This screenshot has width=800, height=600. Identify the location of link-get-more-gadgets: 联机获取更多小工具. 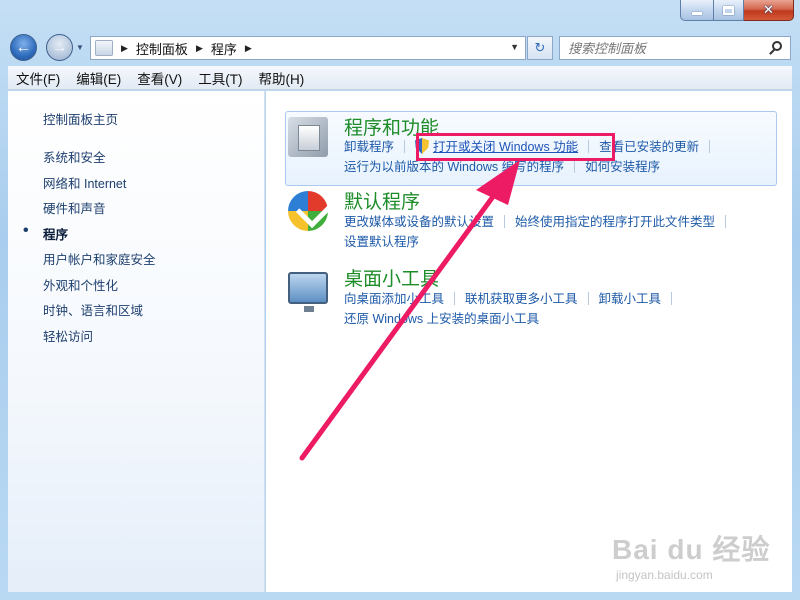
(521, 299).